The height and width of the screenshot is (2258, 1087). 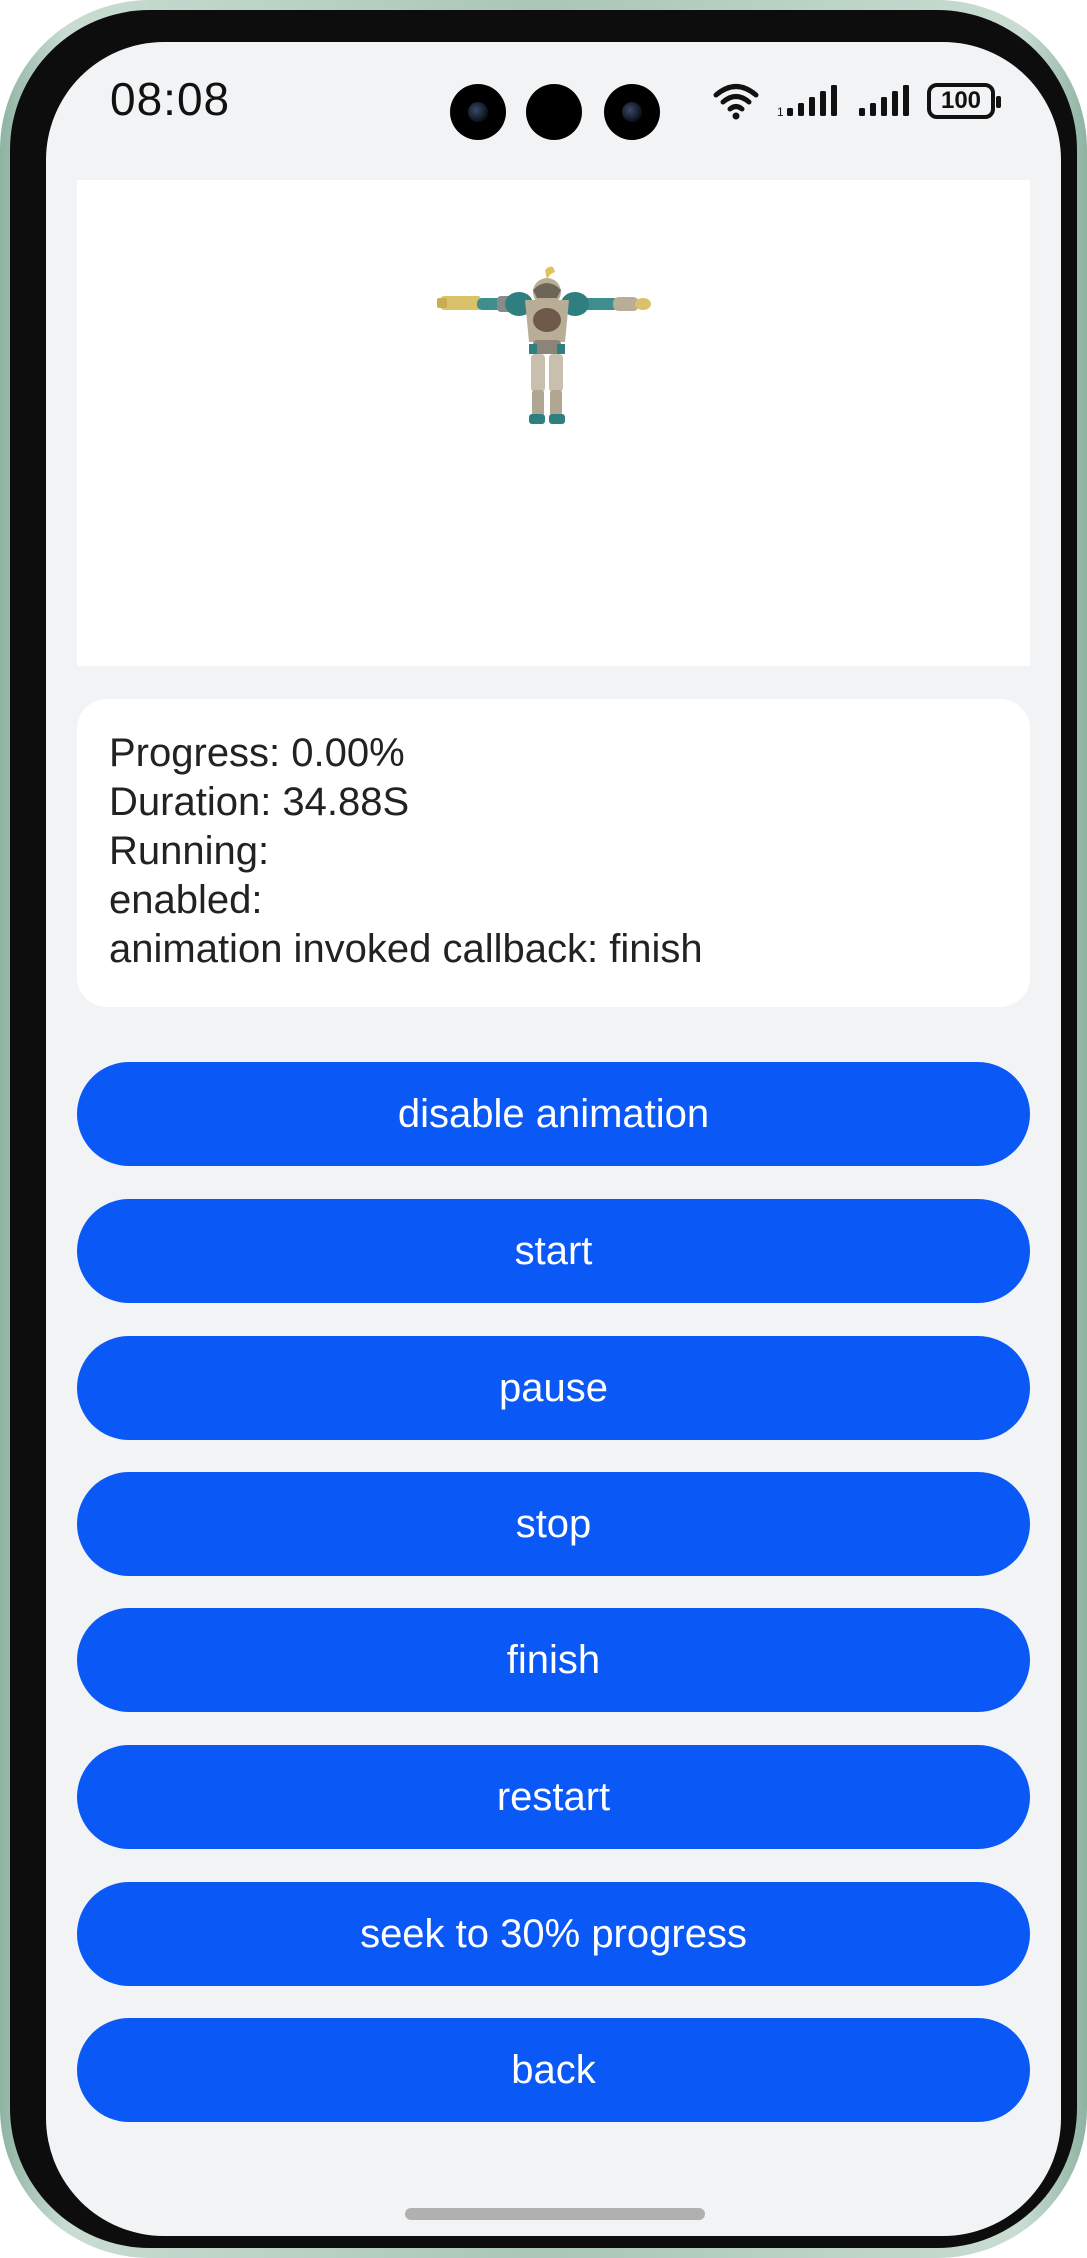 What do you see at coordinates (170, 99) in the screenshot?
I see `status-time: 08:08` at bounding box center [170, 99].